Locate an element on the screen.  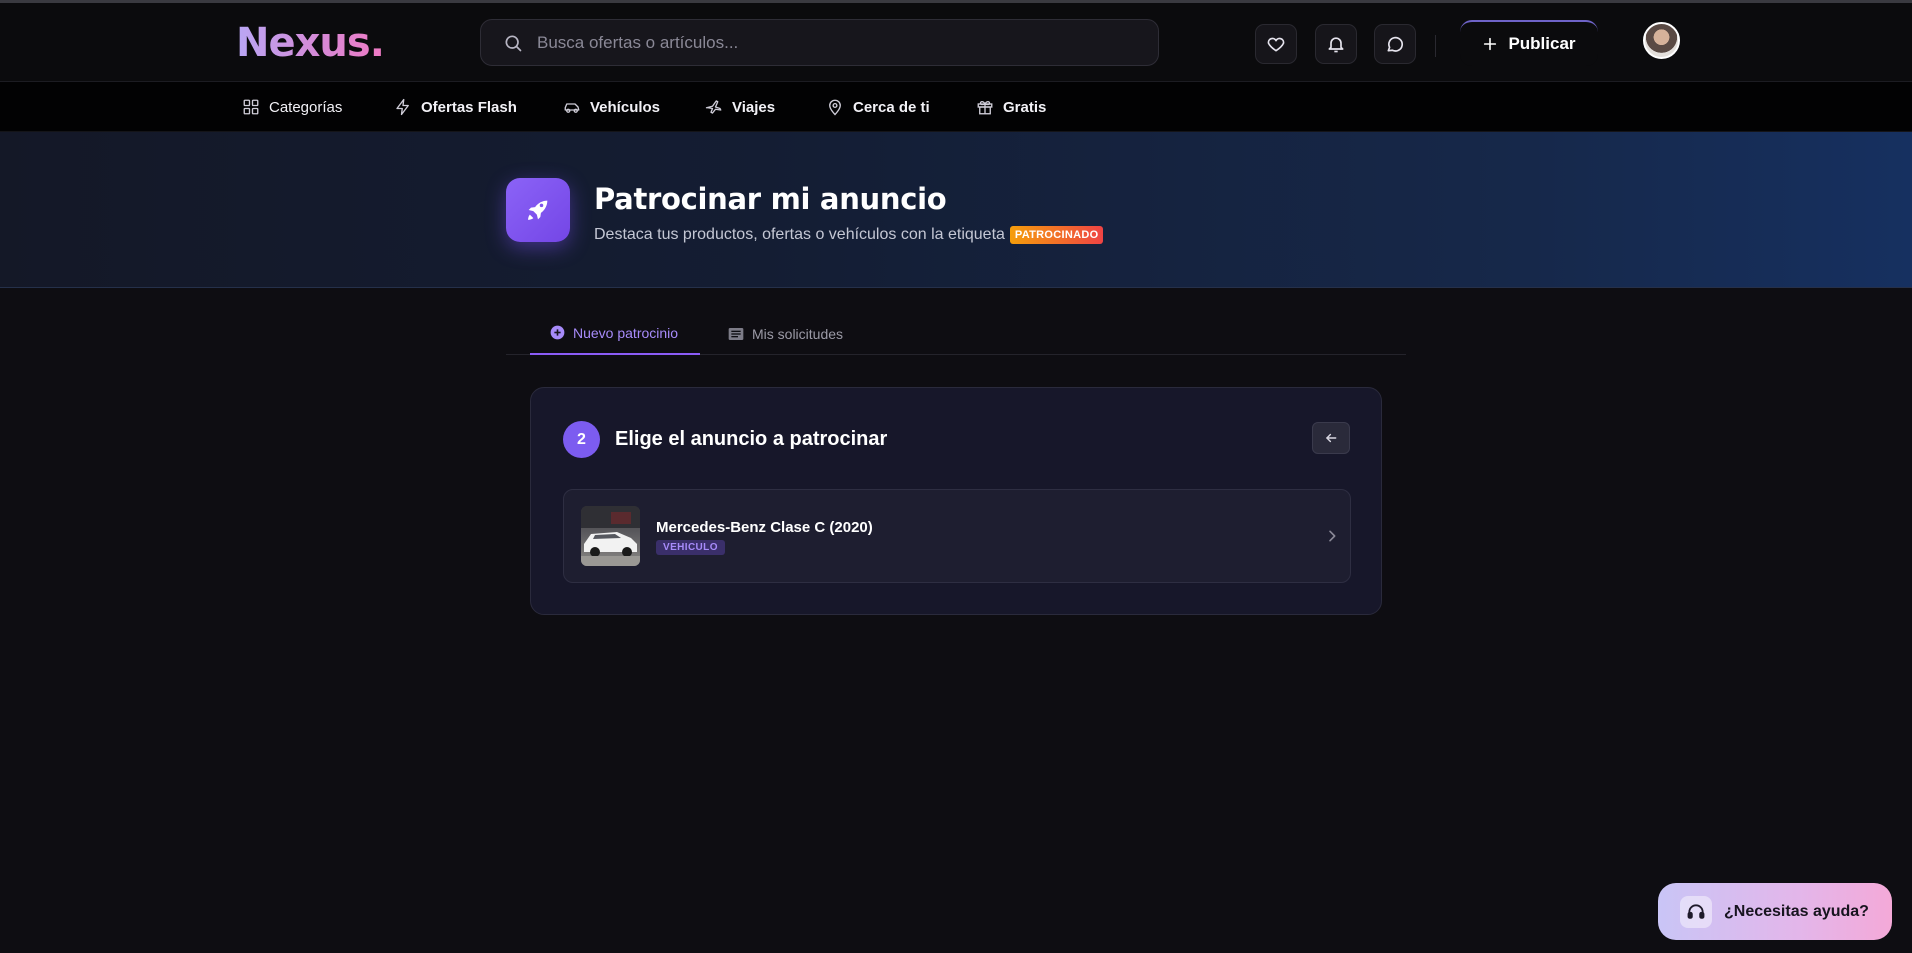
search-input is located at coordinates (837, 42).